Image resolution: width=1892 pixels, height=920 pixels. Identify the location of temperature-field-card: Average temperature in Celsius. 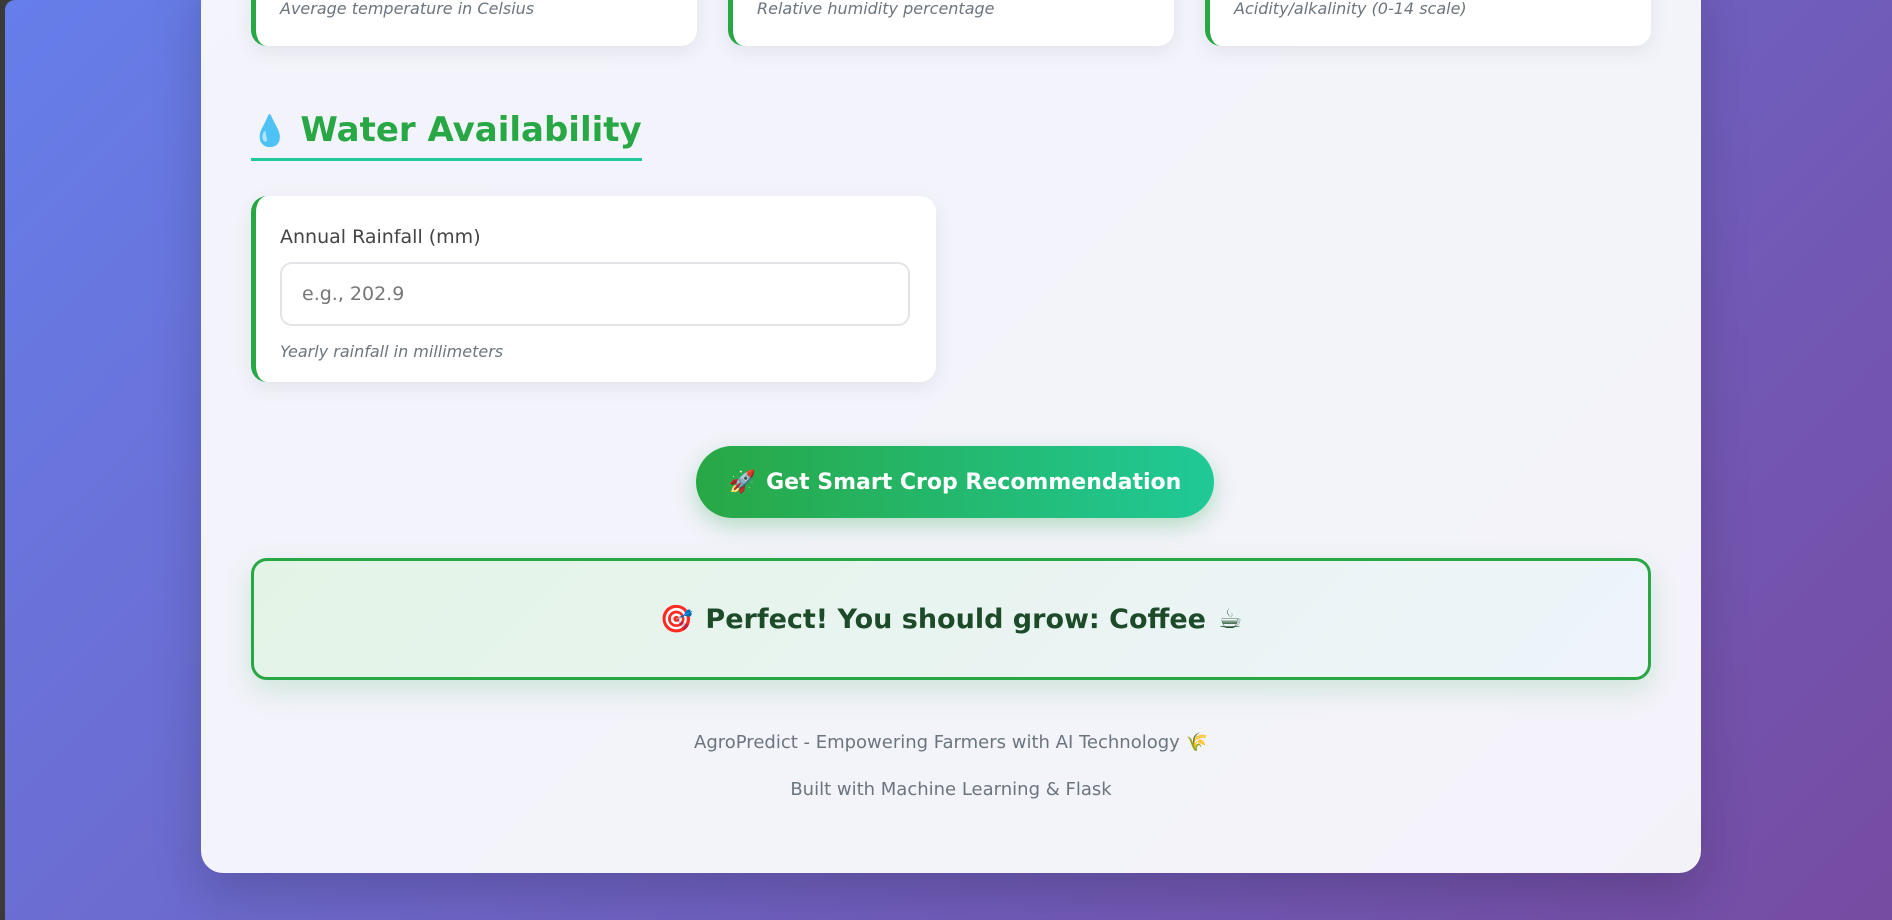
(474, 23).